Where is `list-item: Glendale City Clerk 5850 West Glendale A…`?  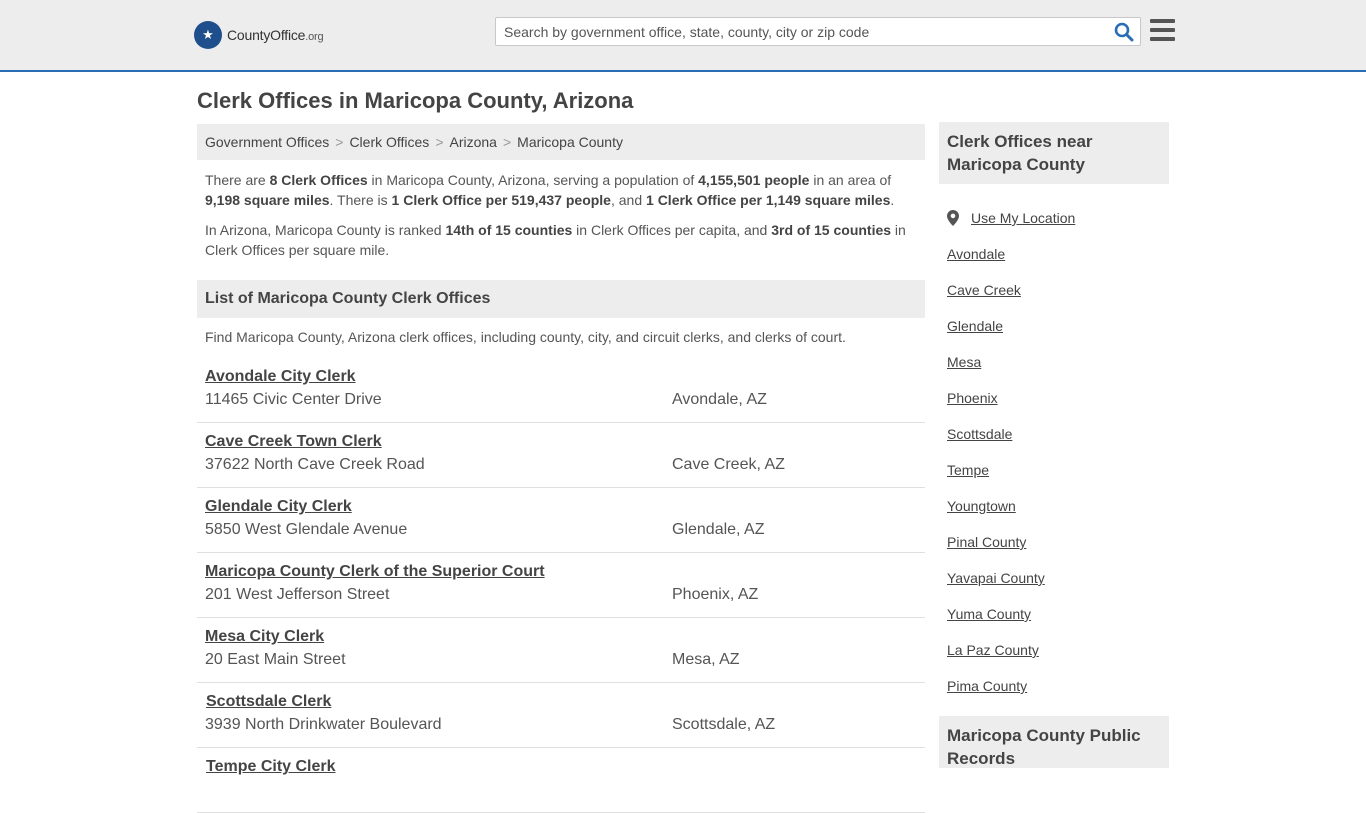 list-item: Glendale City Clerk 5850 West Glendale A… is located at coordinates (561, 520).